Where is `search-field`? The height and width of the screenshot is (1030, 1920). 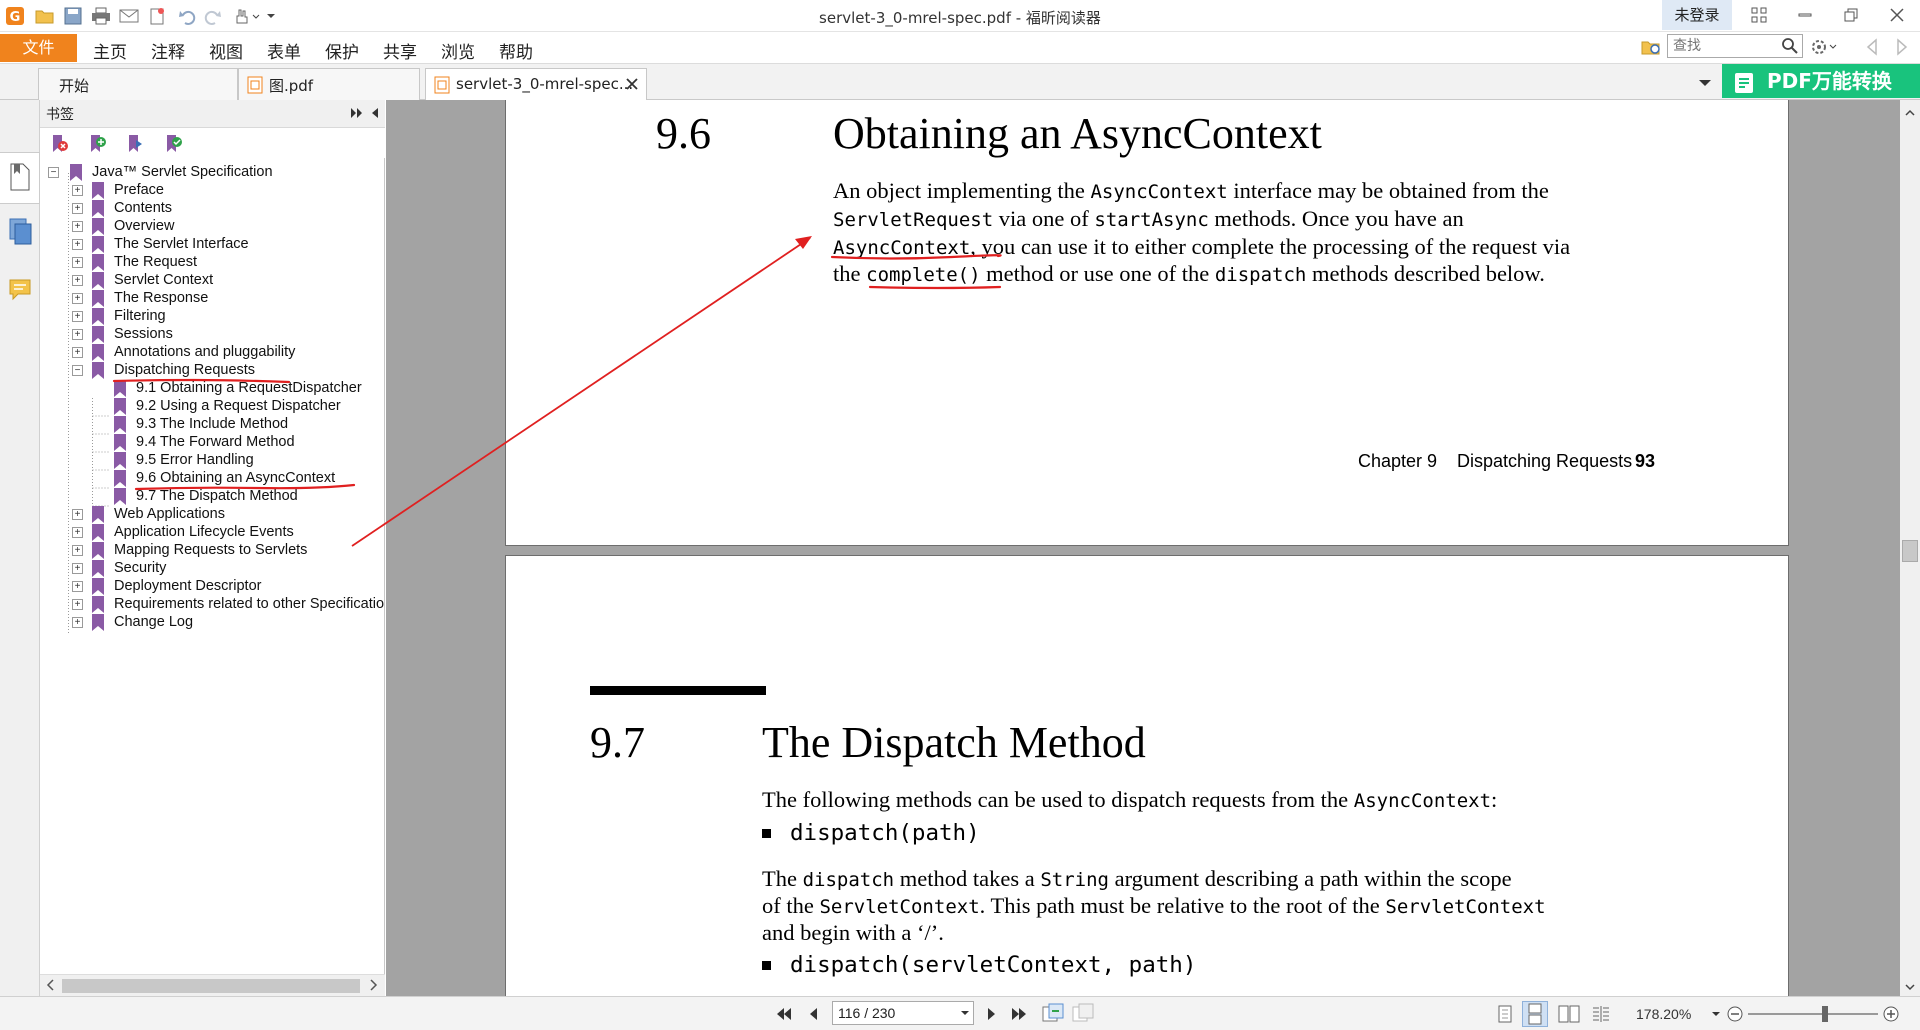
search-field is located at coordinates (1735, 46).